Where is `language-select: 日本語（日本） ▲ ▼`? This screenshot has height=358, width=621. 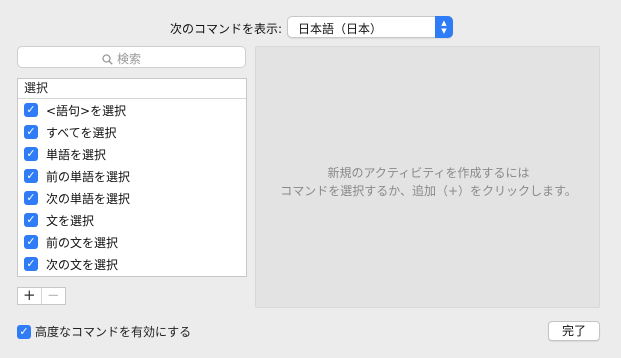 language-select: 日本語（日本） ▲ ▼ is located at coordinates (370, 27).